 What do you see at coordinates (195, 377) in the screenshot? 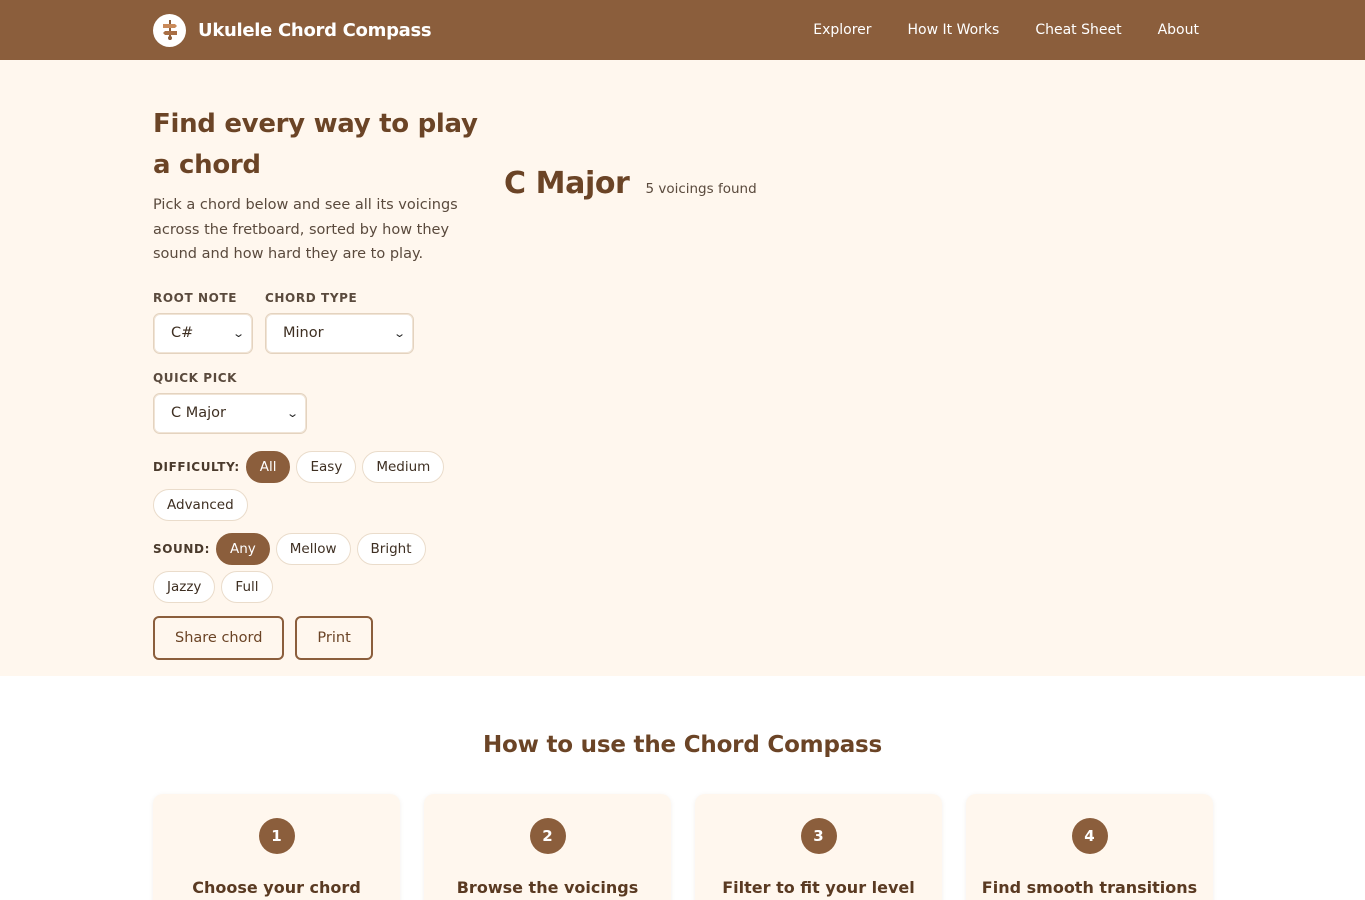
I see `quick-pick-label: QUICK PICK` at bounding box center [195, 377].